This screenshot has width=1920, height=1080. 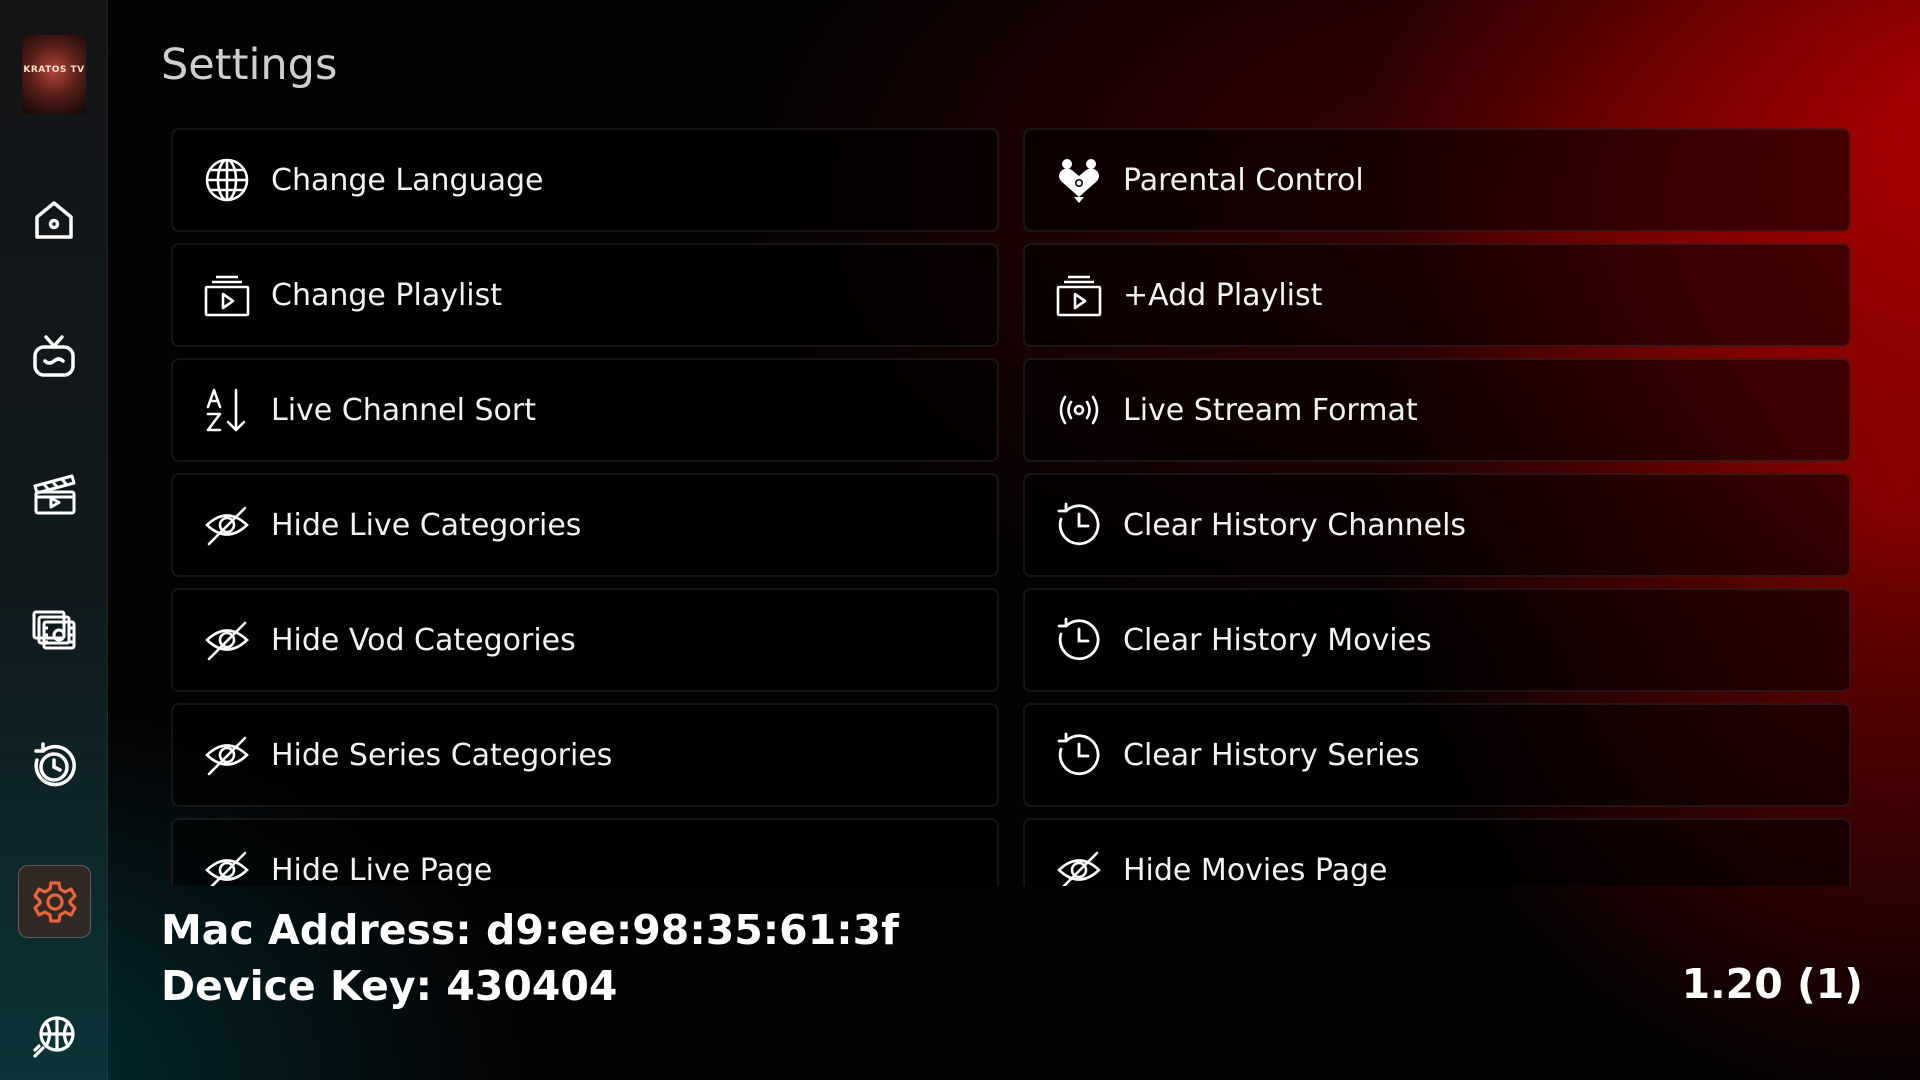 I want to click on parental-control-button: Parental Control, so click(x=1437, y=180).